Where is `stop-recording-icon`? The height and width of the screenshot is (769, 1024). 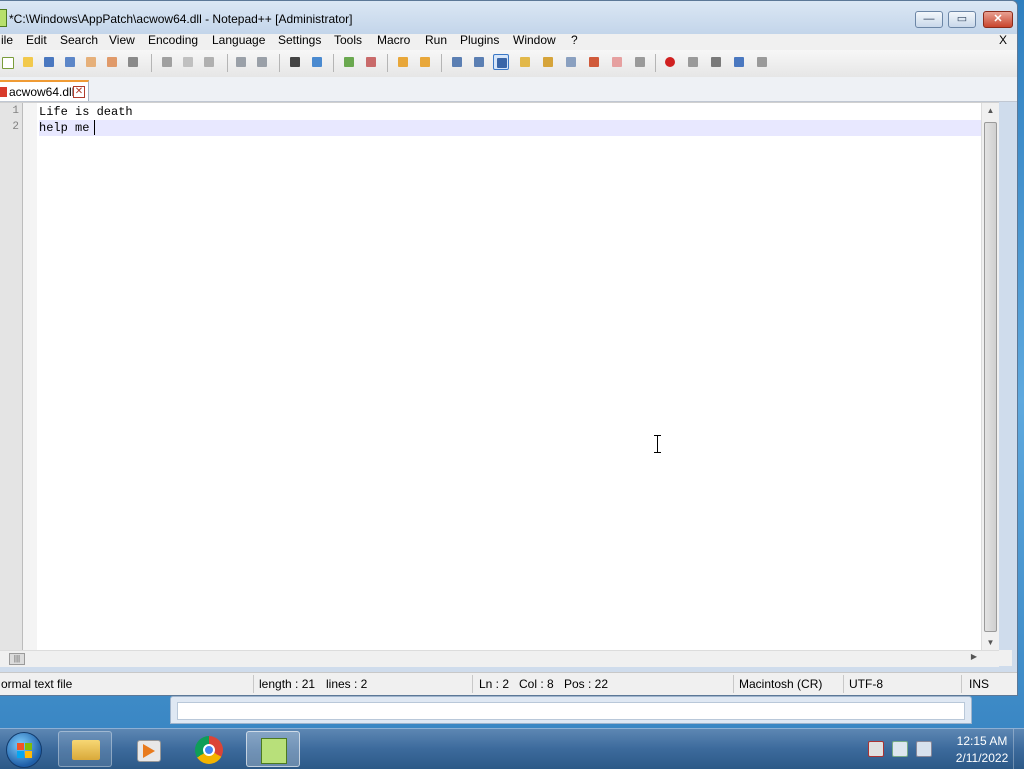
stop-recording-icon is located at coordinates (693, 62).